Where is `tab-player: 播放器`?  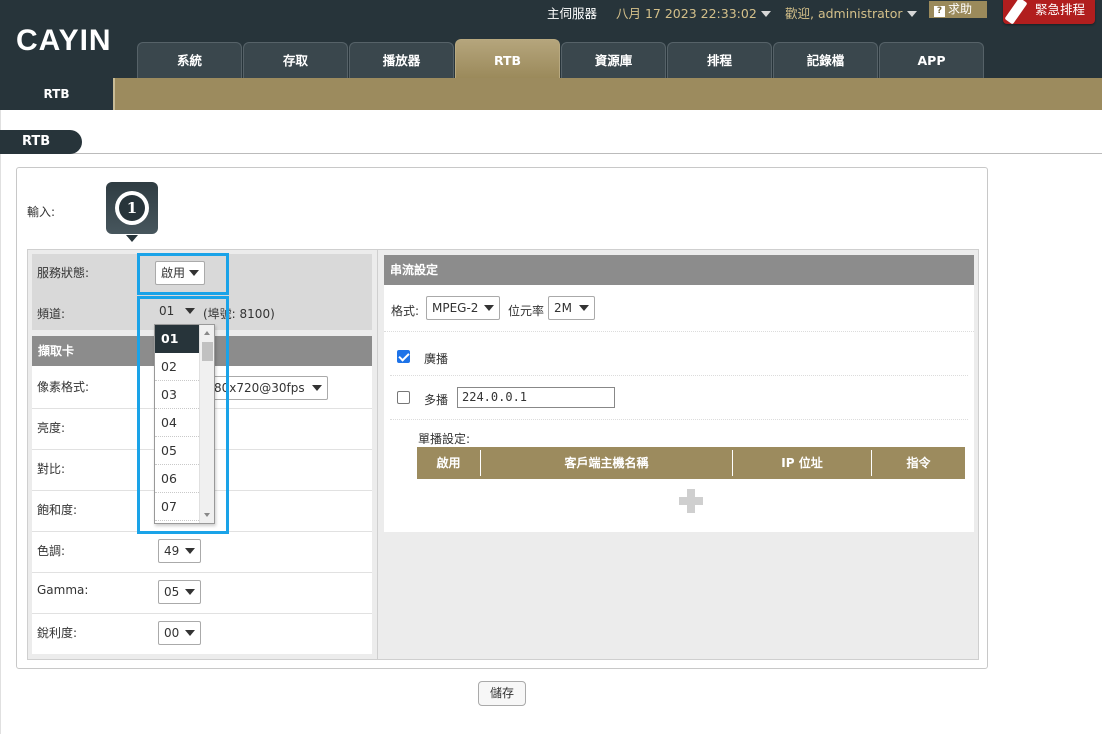 tab-player: 播放器 is located at coordinates (401, 60).